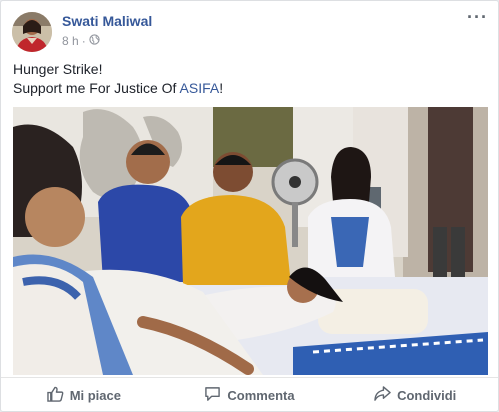  Describe the element at coordinates (477, 17) in the screenshot. I see `ellipsis-icon: ···` at that location.